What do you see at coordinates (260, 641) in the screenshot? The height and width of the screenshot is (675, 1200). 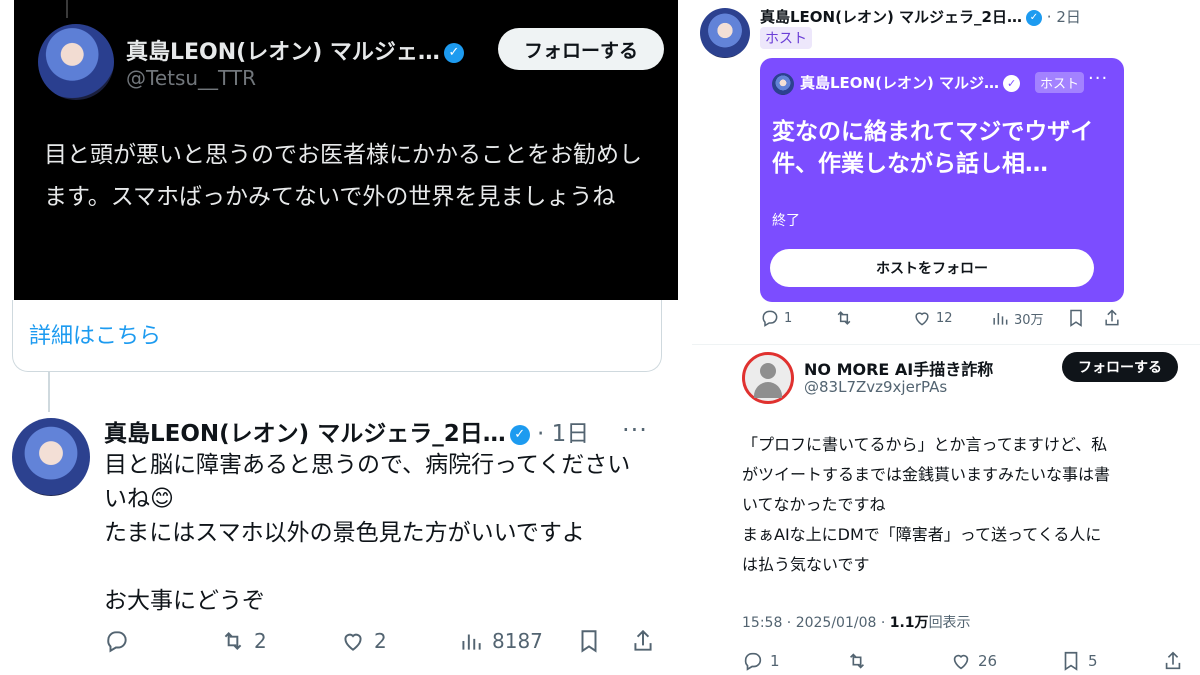 I see `repost-count: 2` at bounding box center [260, 641].